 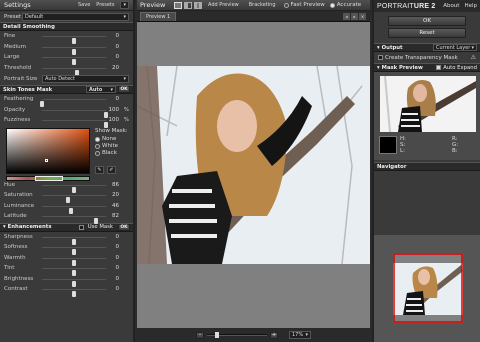 I want to click on zoom-slider, so click(x=237, y=335).